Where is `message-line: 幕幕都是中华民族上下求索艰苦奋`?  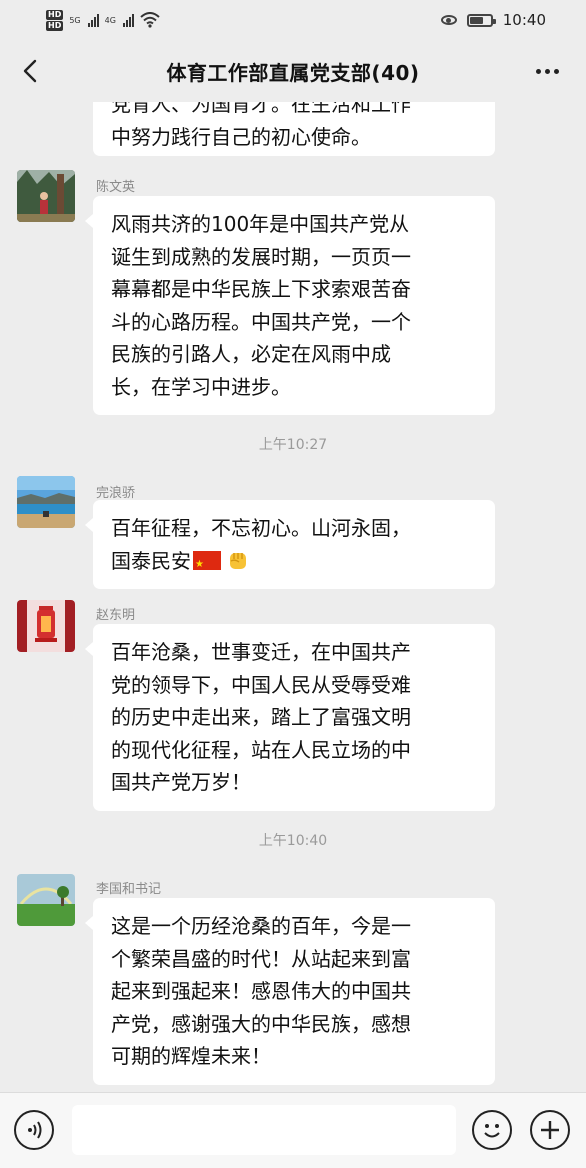
message-line: 幕幕都是中华民族上下求索艰苦奋 is located at coordinates (261, 289).